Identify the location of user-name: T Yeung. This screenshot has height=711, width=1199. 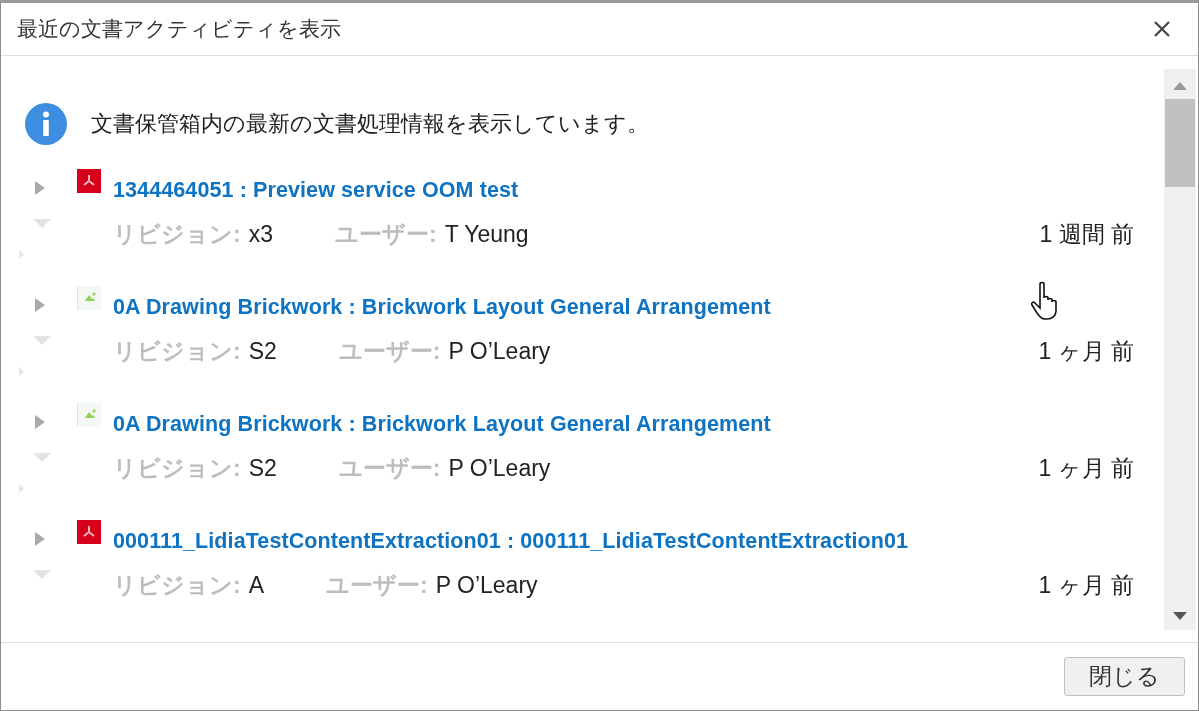
(486, 234).